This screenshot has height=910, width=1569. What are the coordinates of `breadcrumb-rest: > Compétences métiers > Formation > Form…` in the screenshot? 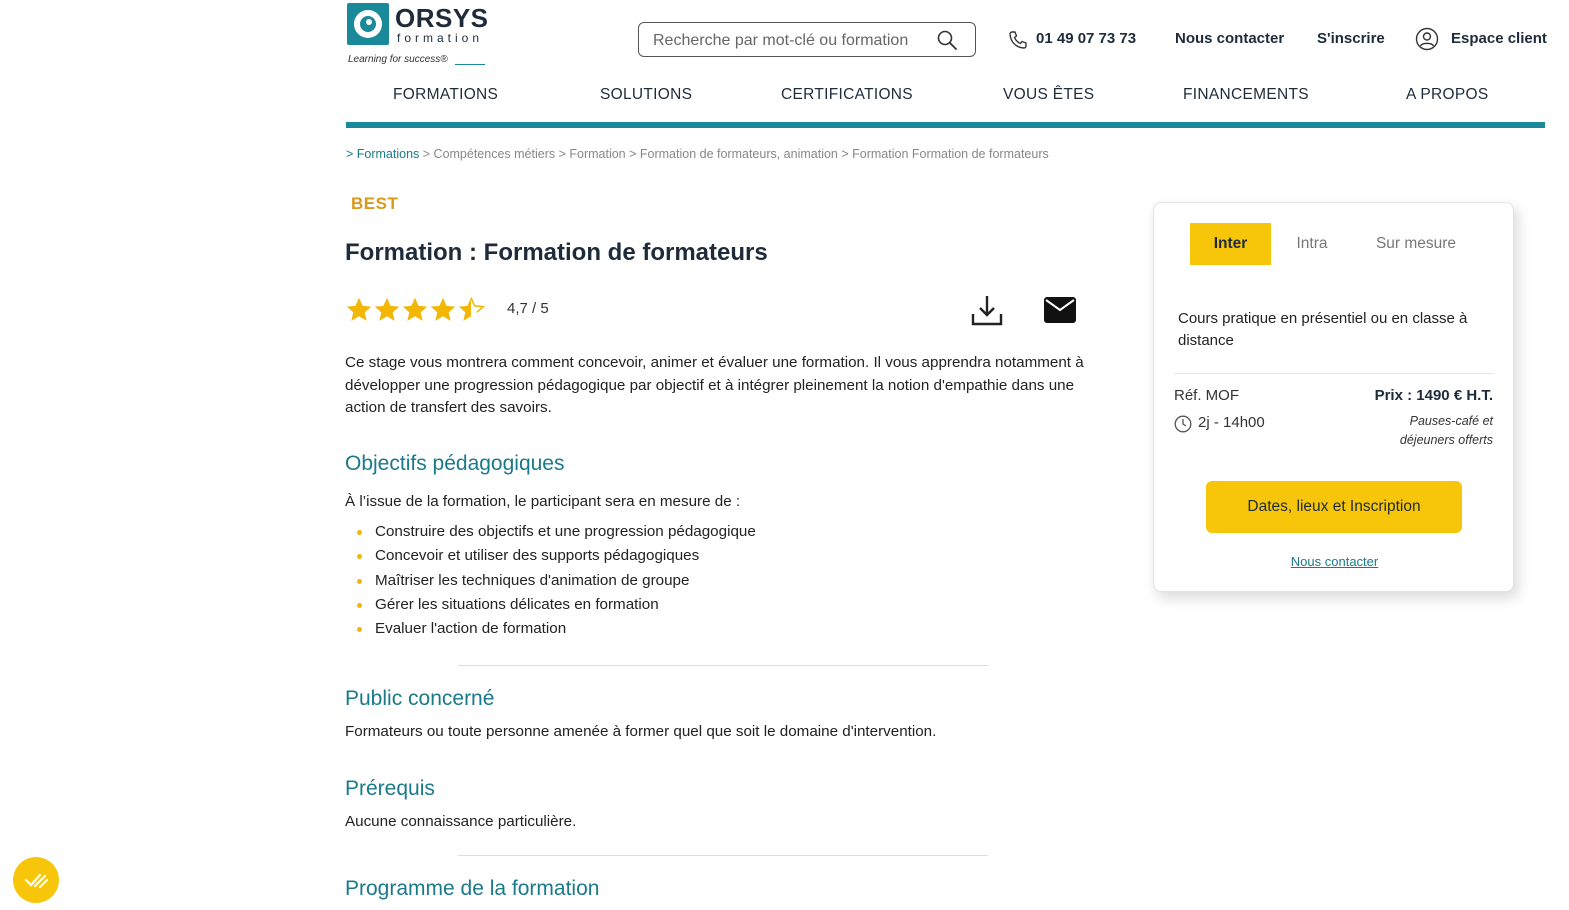 It's located at (734, 154).